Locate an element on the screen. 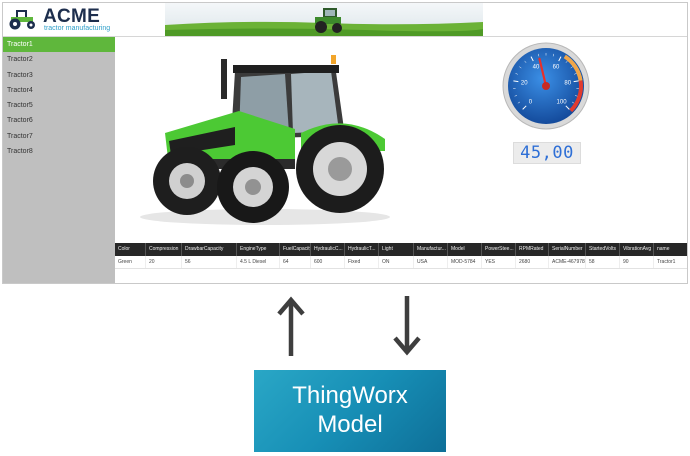 The height and width of the screenshot is (456, 690). table-cell: YES is located at coordinates (499, 262).